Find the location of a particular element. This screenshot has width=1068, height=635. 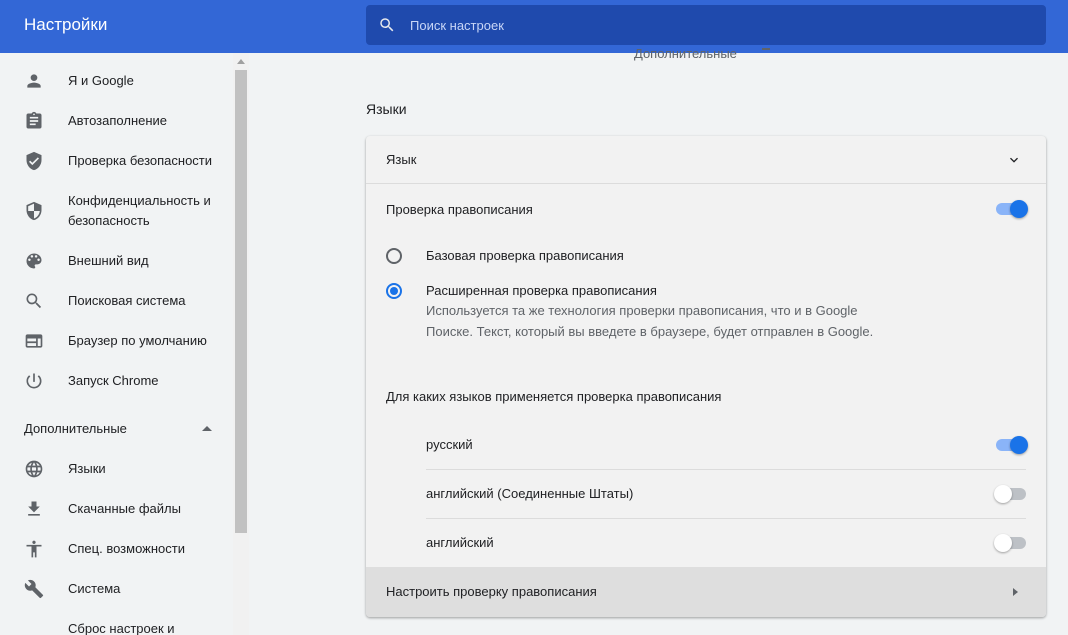

sidebar-item-label: Сброс настроек и is located at coordinates (121, 628).